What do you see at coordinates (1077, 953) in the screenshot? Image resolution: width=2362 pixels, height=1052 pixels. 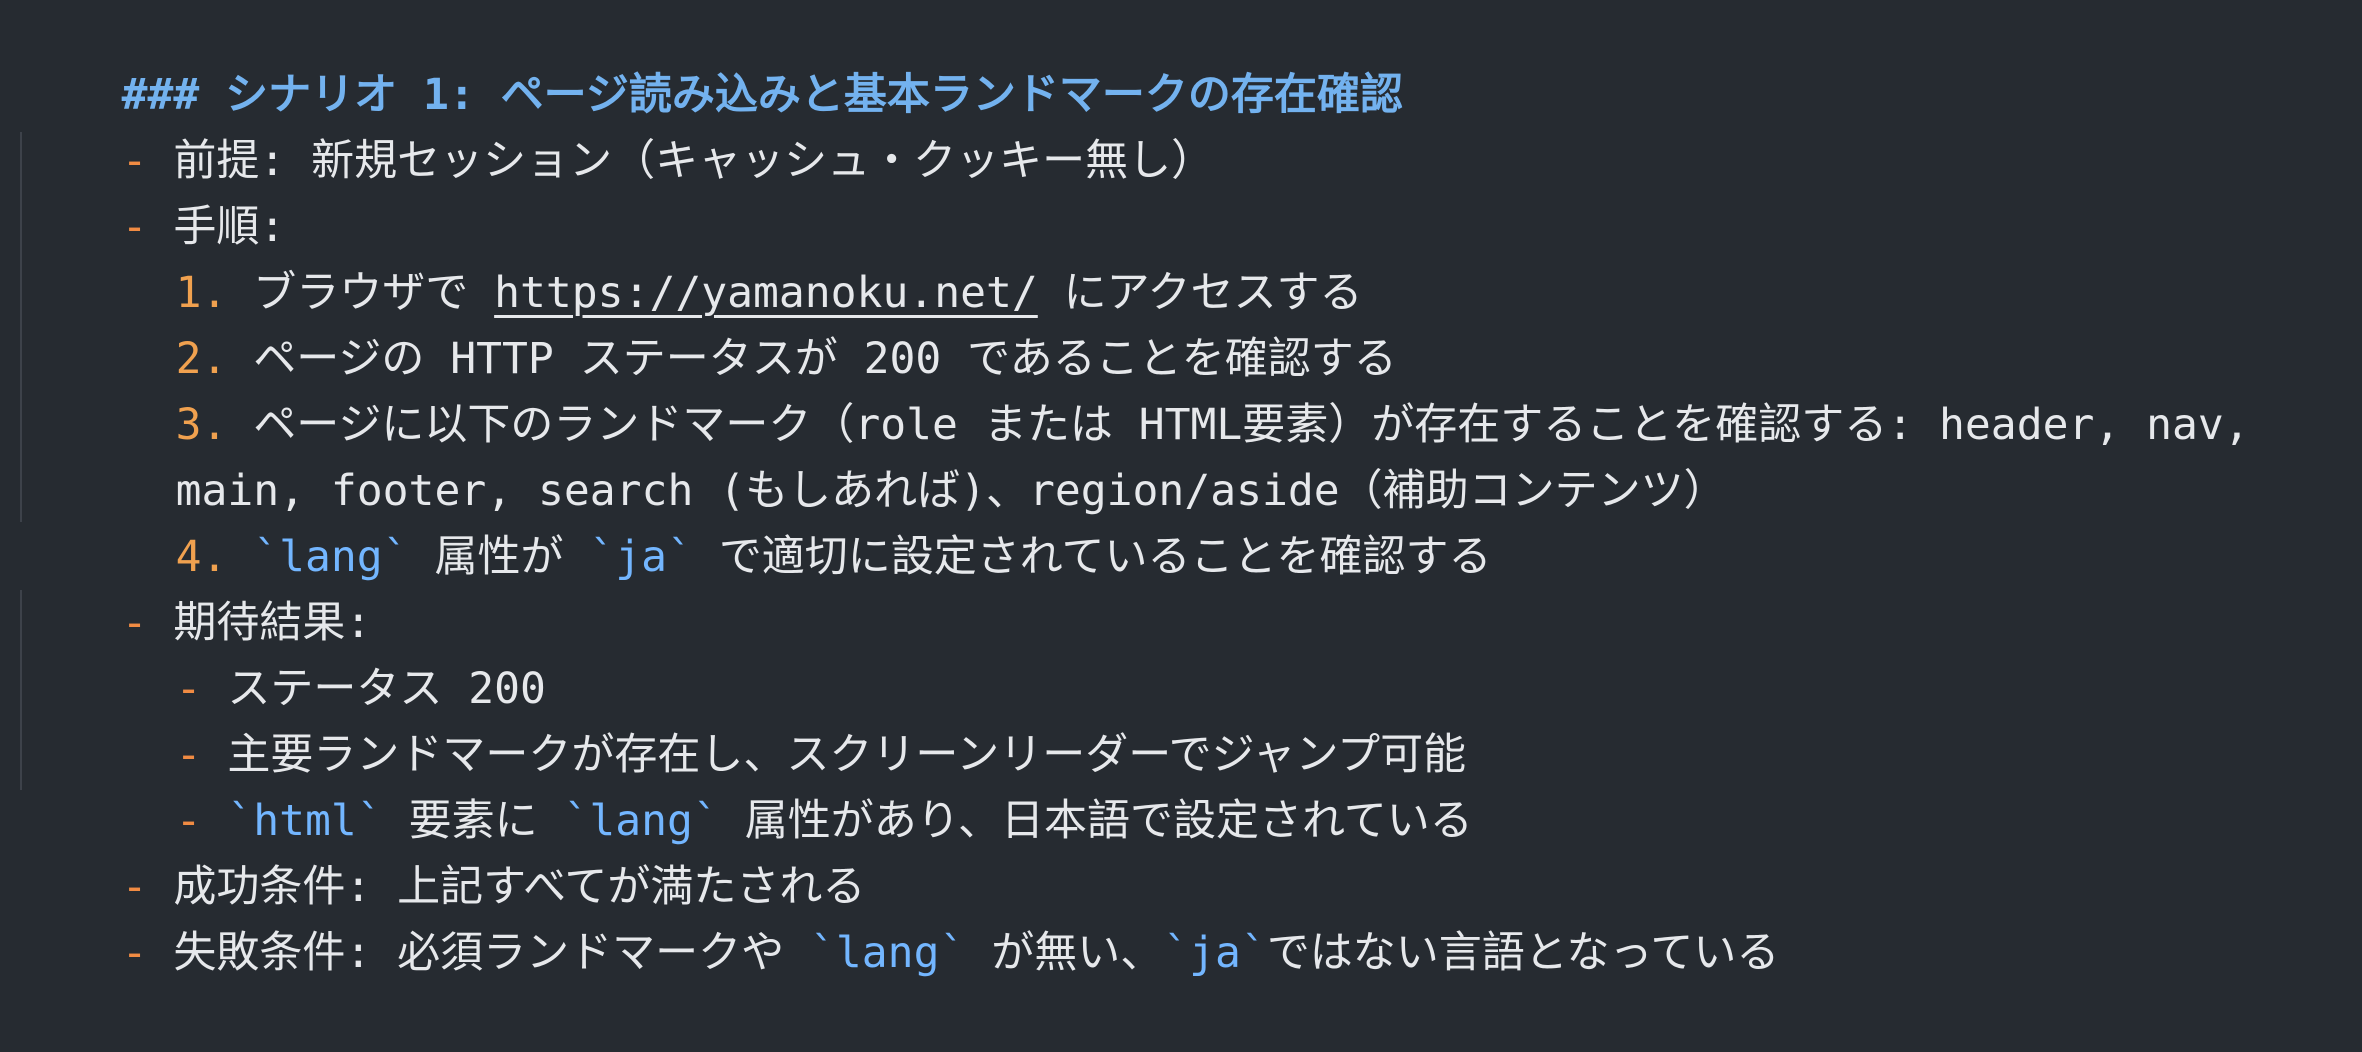 I see `failure-text: が無い、` at bounding box center [1077, 953].